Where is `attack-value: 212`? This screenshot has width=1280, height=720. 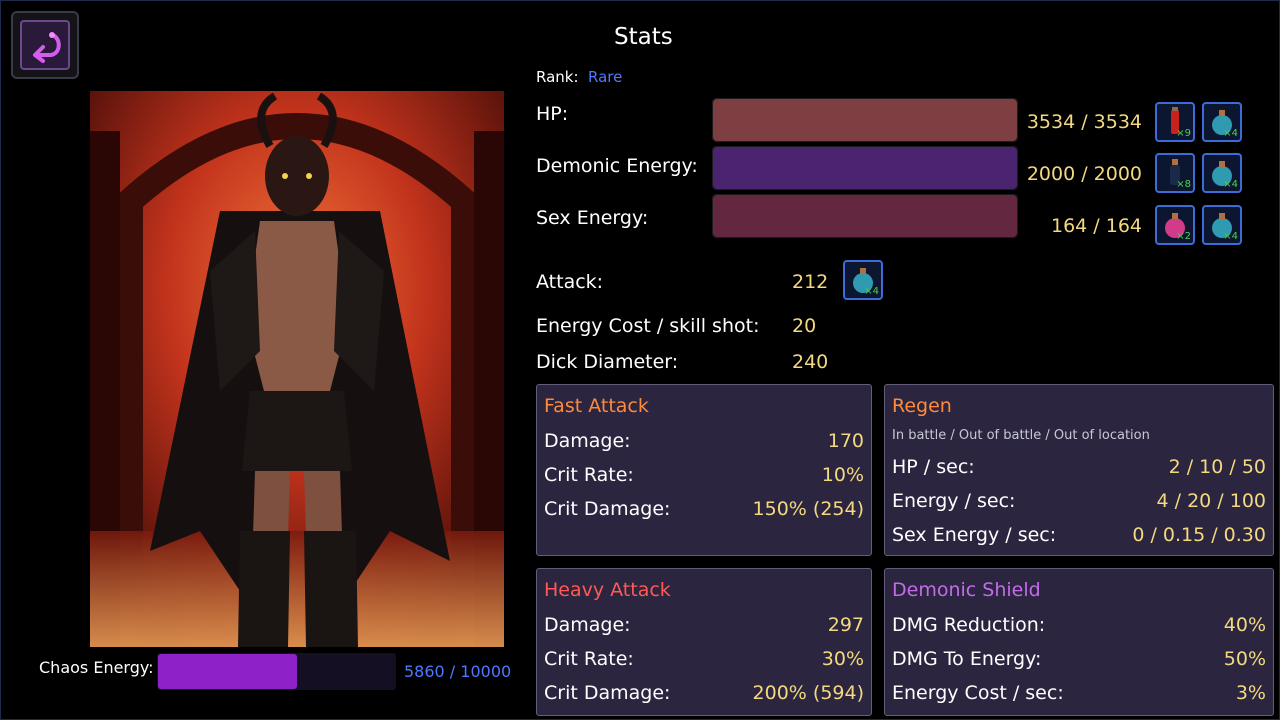 attack-value: 212 is located at coordinates (810, 282).